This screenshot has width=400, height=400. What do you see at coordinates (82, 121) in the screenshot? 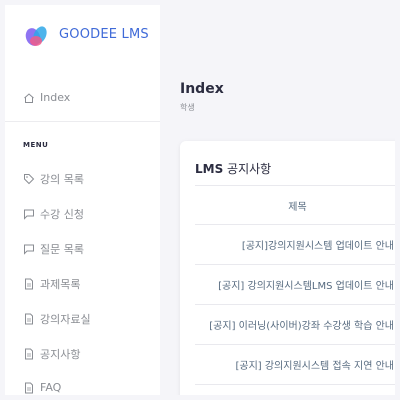
I see `sidebar-divider` at bounding box center [82, 121].